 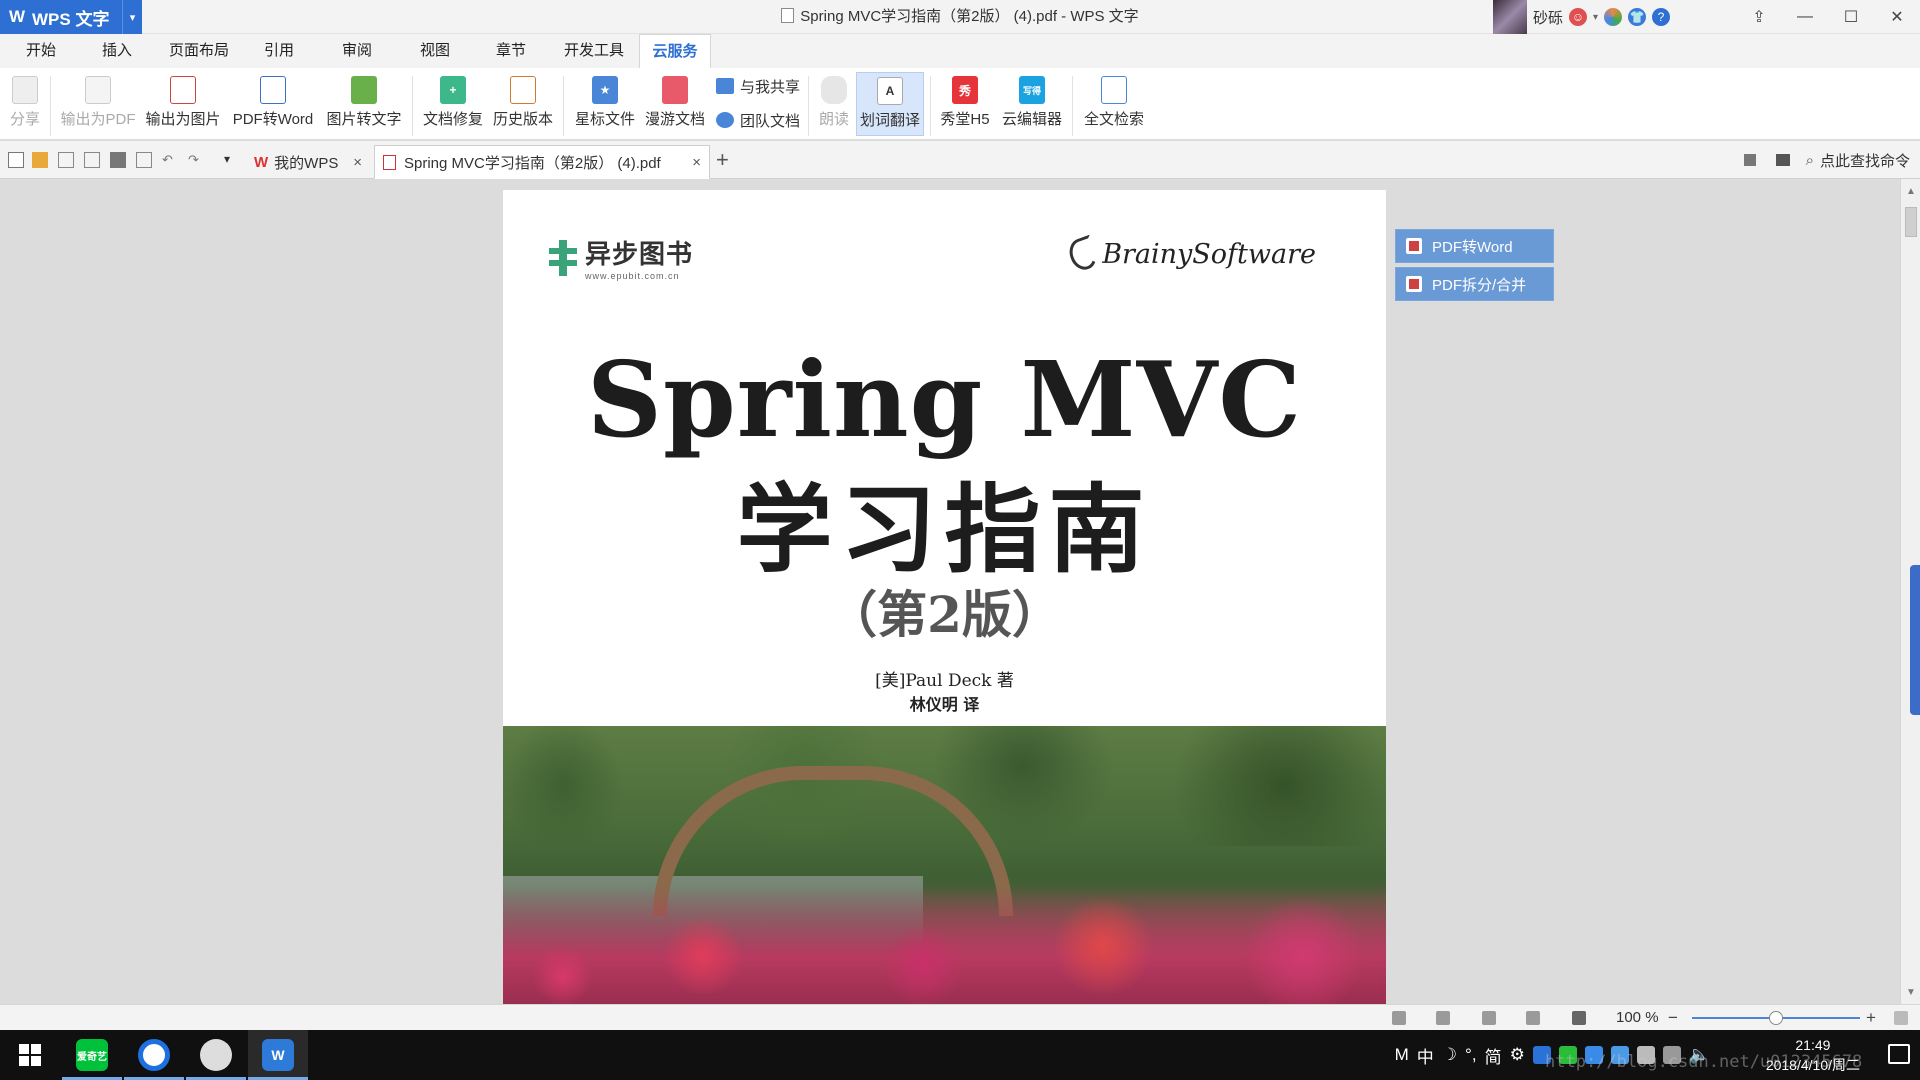 I want to click on ime-settings-icon: ⚙, so click(x=1517, y=1055).